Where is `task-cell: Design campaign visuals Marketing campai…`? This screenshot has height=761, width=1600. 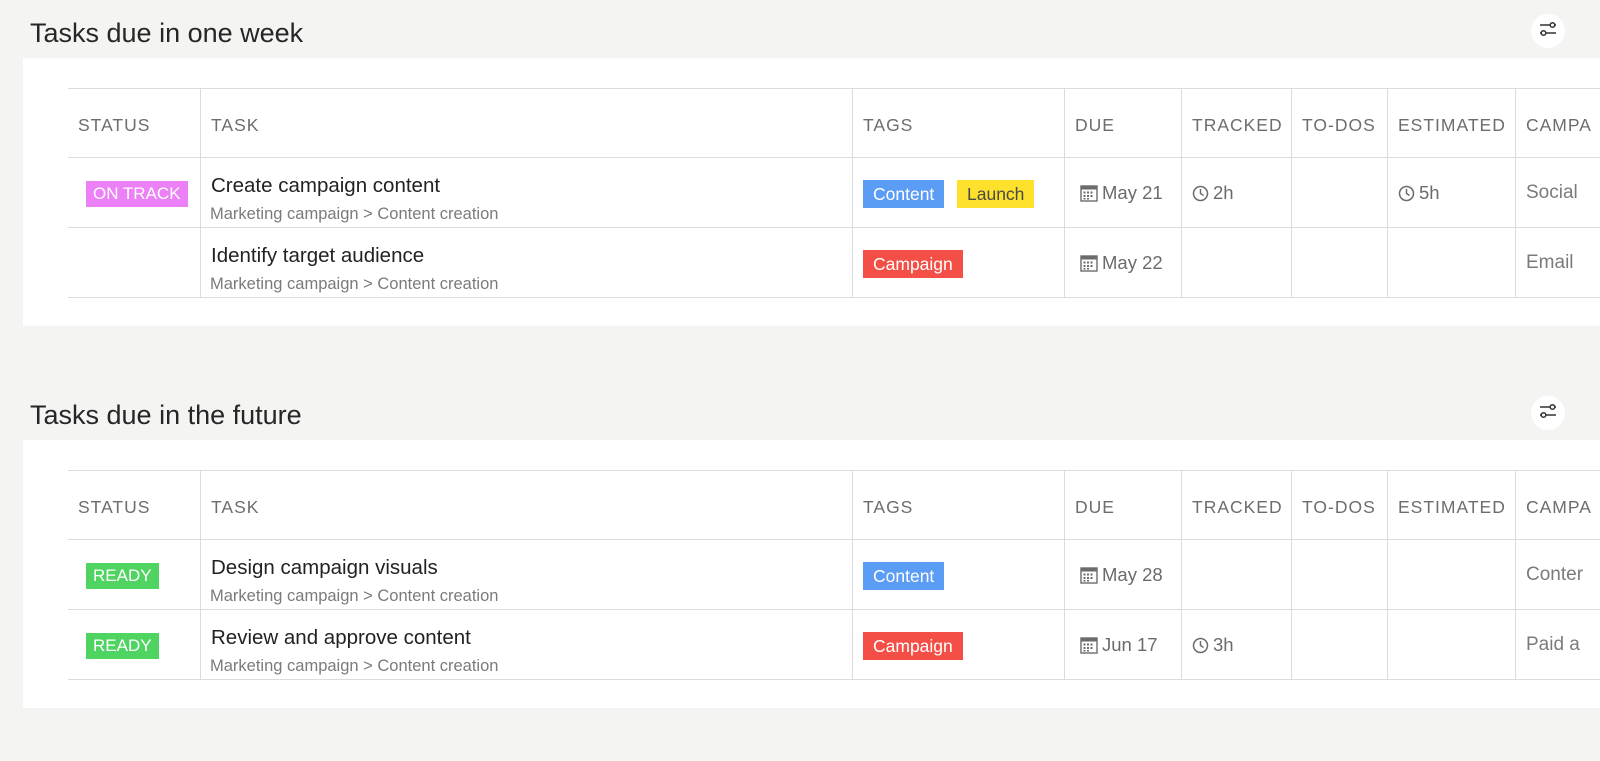 task-cell: Design campaign visuals Marketing campai… is located at coordinates (527, 574).